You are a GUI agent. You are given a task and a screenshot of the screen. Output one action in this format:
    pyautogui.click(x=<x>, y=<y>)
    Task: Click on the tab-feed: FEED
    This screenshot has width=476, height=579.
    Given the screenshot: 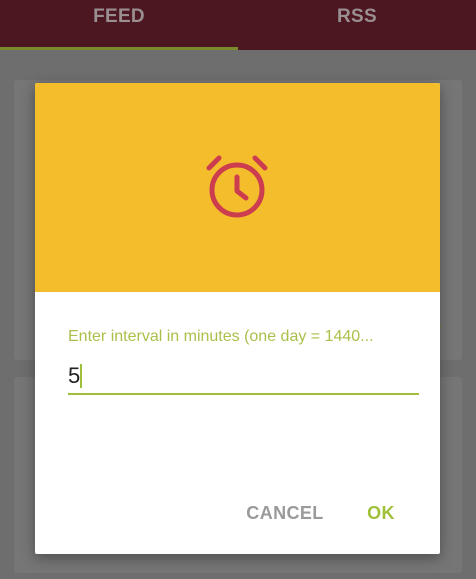 What is the action you would take?
    pyautogui.click(x=119, y=25)
    